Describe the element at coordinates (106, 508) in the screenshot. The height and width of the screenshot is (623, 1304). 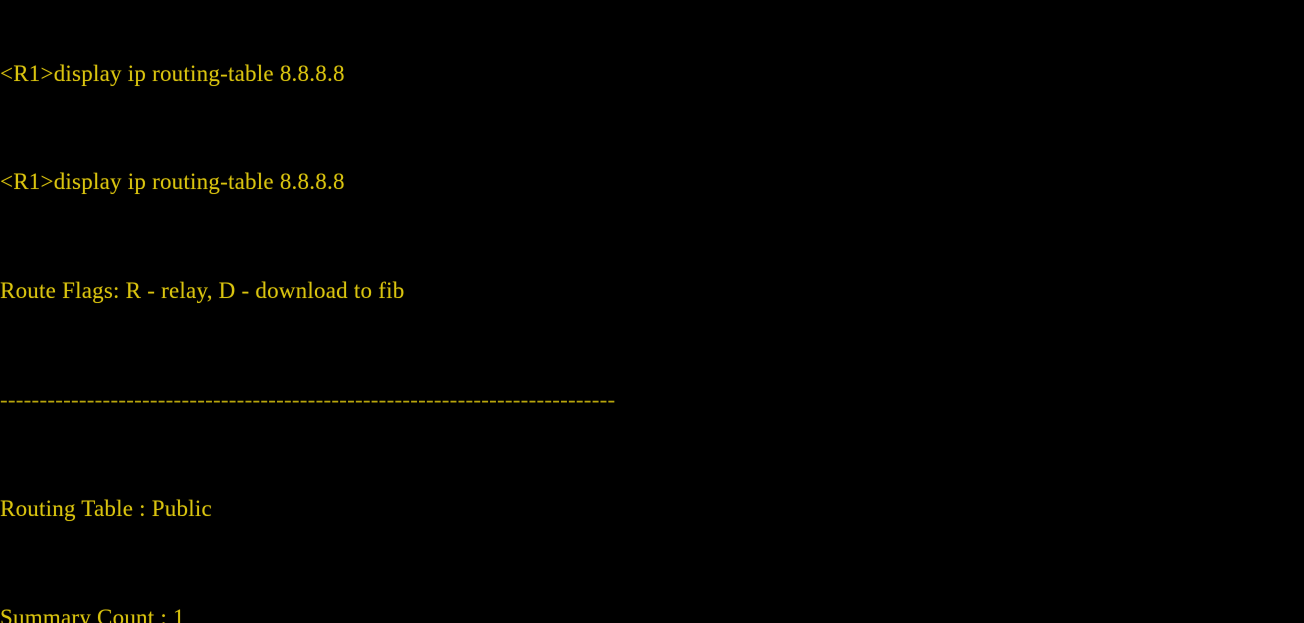
I see `routing-table-name: Routing Table : Public` at that location.